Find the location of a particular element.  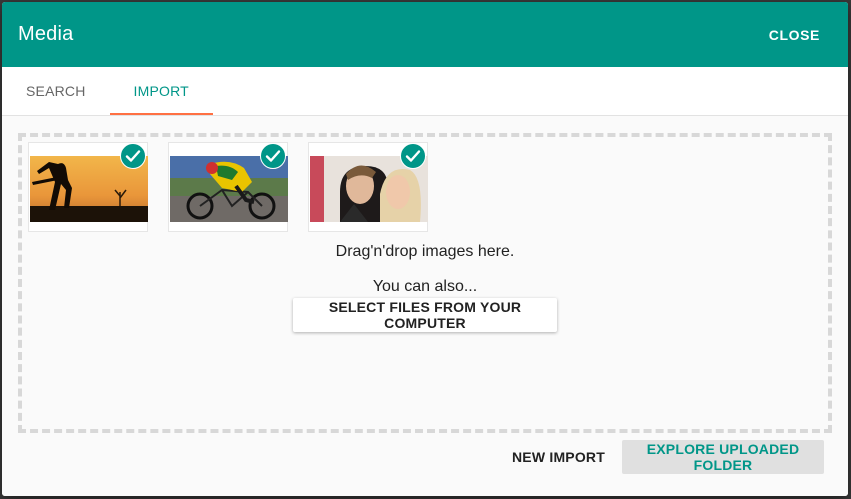

select-files-button: SELECT FILES FROM YOUR COMPUTER is located at coordinates (425, 315).